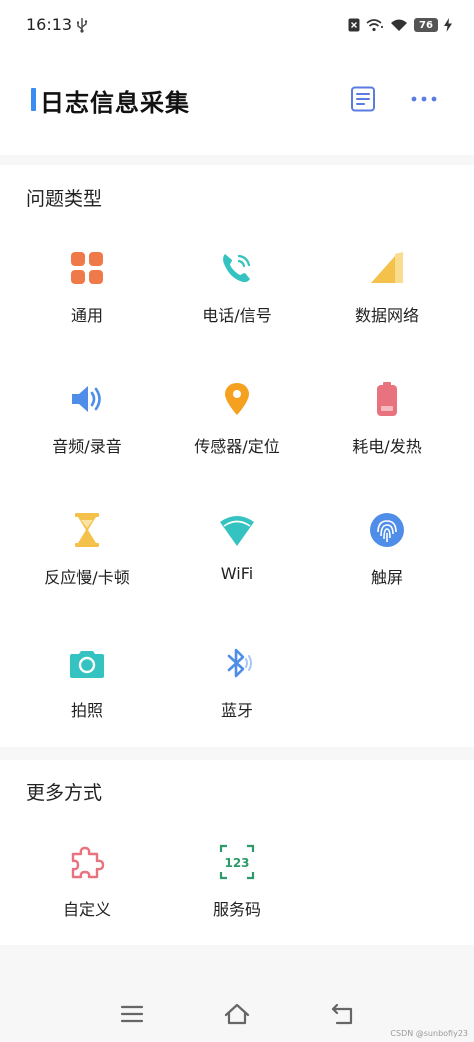  I want to click on status-icons: 76, so click(400, 25).